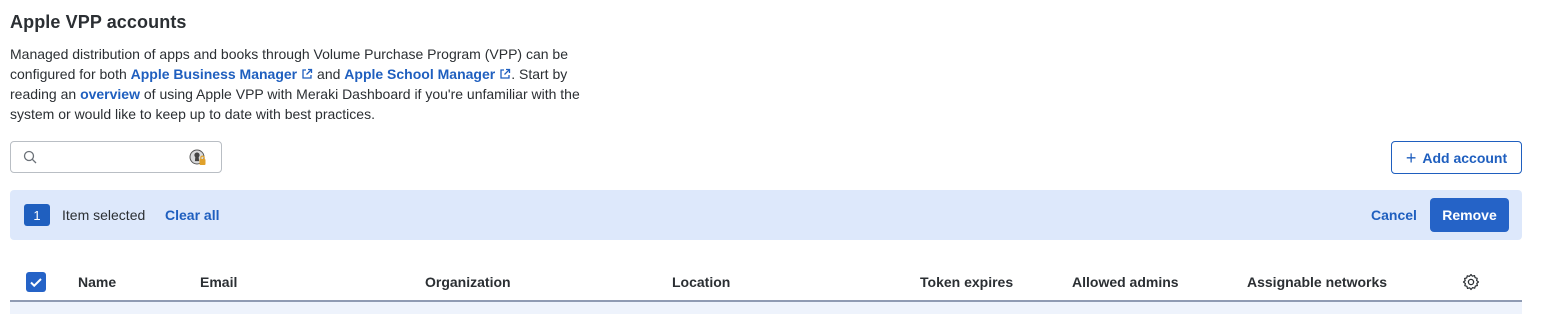 Image resolution: width=1542 pixels, height=314 pixels. Describe the element at coordinates (766, 308) in the screenshot. I see `table-body` at that location.